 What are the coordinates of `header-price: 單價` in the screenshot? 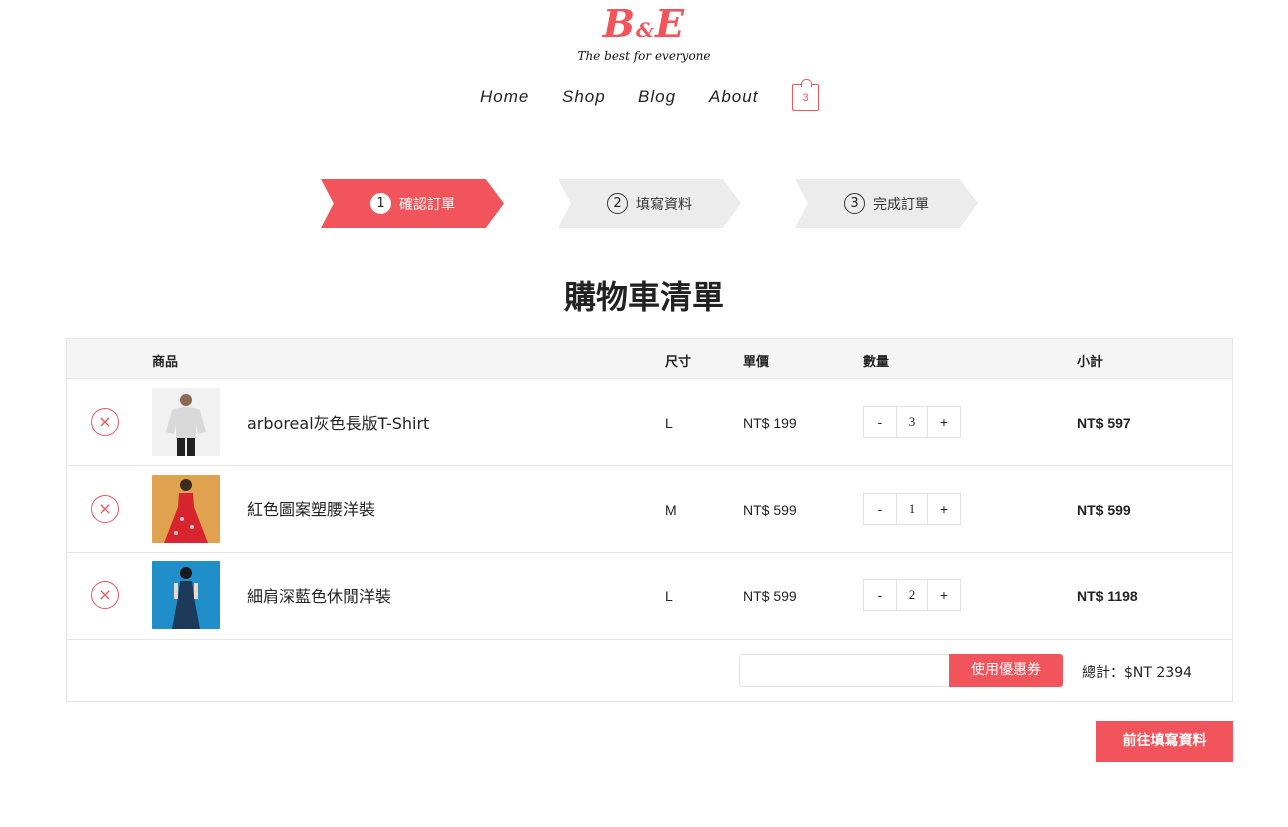 It's located at (756, 362).